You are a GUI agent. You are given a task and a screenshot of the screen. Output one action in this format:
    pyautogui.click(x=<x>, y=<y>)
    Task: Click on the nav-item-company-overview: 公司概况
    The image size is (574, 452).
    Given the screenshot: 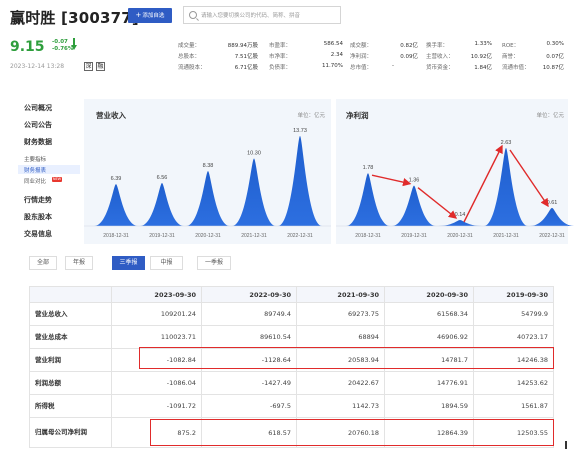 What is the action you would take?
    pyautogui.click(x=38, y=108)
    